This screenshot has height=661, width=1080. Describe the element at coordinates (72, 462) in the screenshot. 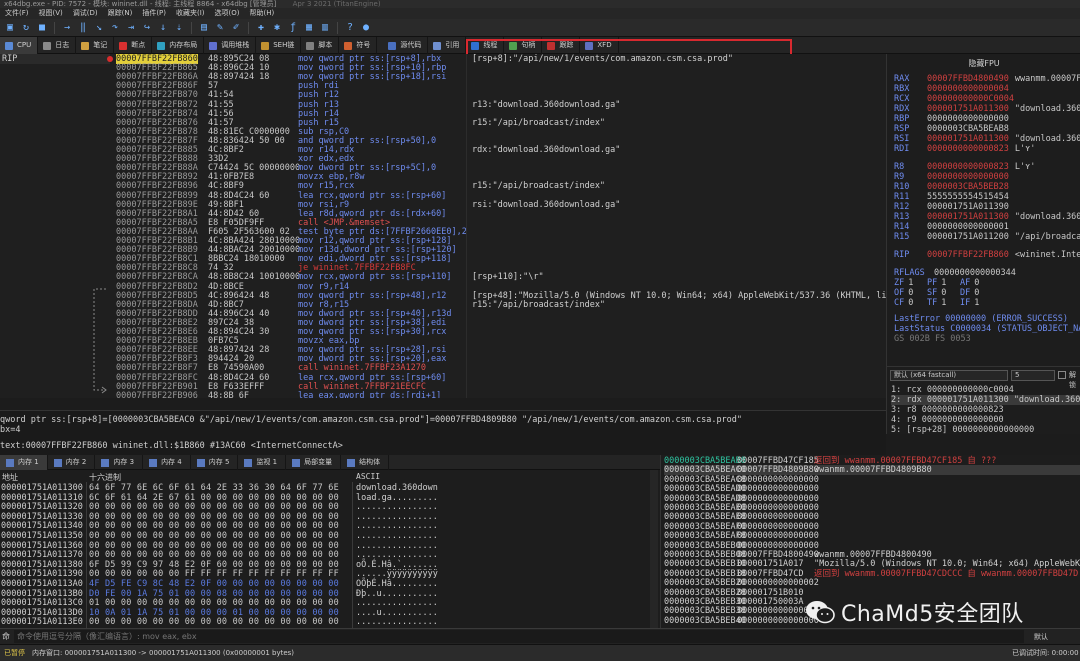

I see `dump-tab-1: 内存 2` at that location.